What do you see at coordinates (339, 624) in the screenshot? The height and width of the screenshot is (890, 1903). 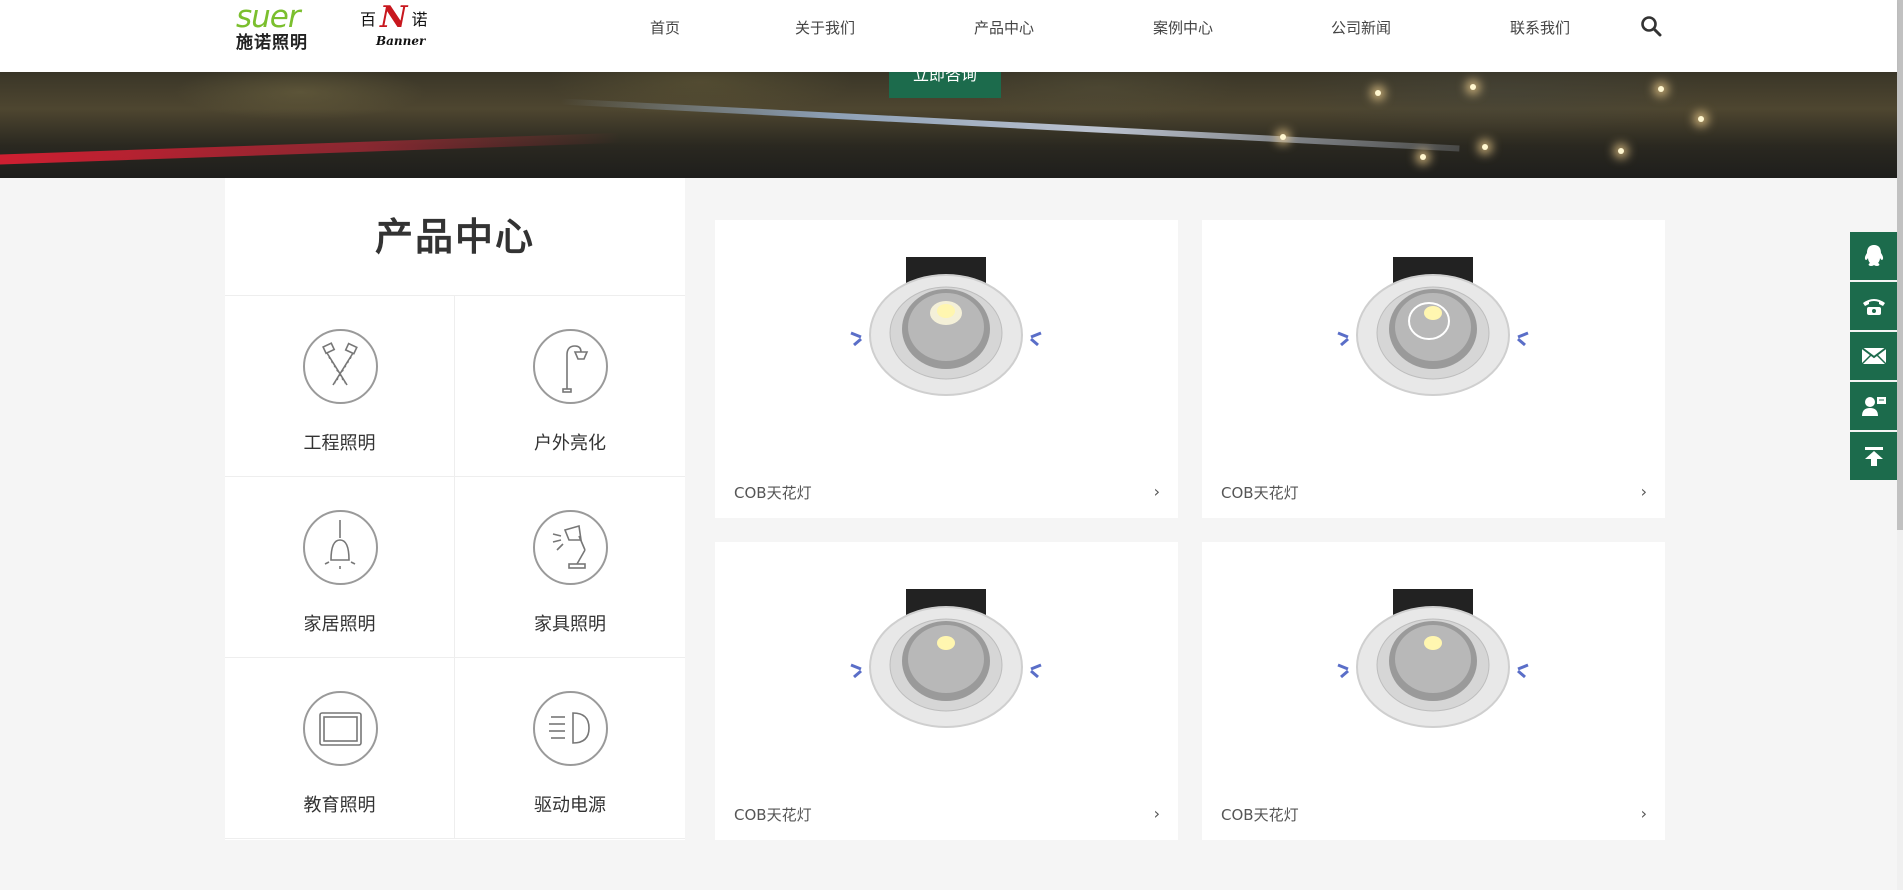 I see `category-label: 家居照明` at bounding box center [339, 624].